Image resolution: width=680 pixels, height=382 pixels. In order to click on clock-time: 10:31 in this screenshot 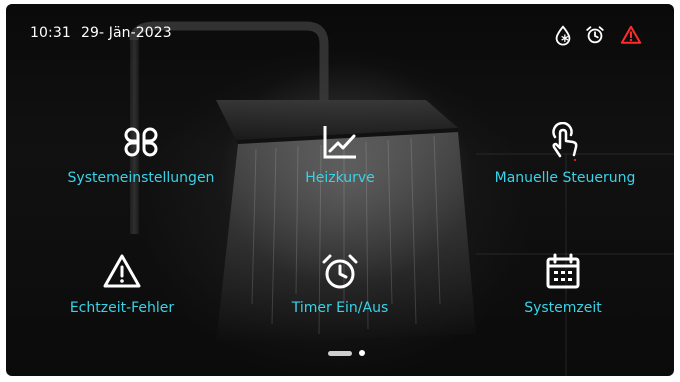, I will do `click(50, 33)`.